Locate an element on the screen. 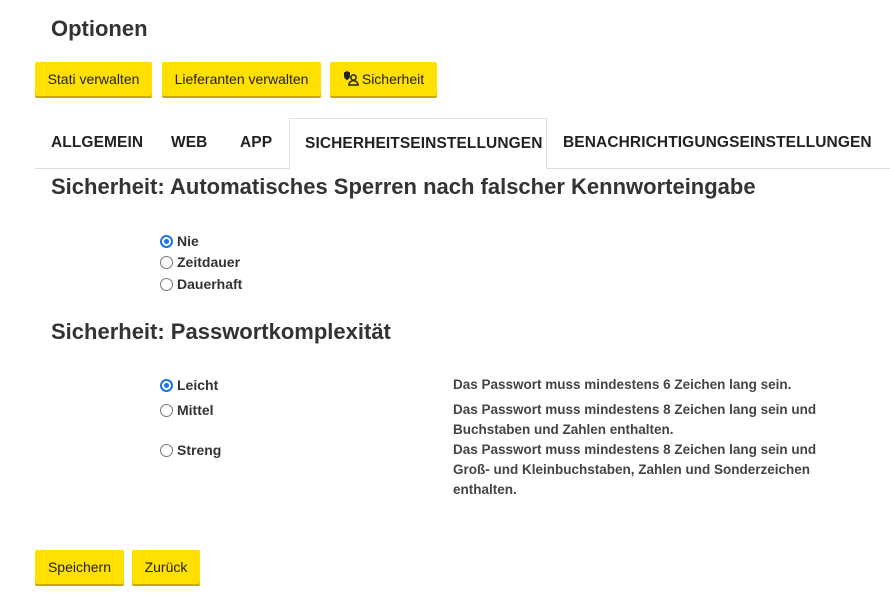 This screenshot has height=594, width=890. lieferanten-verwalten-label: Lieferanten verwalten is located at coordinates (241, 79).